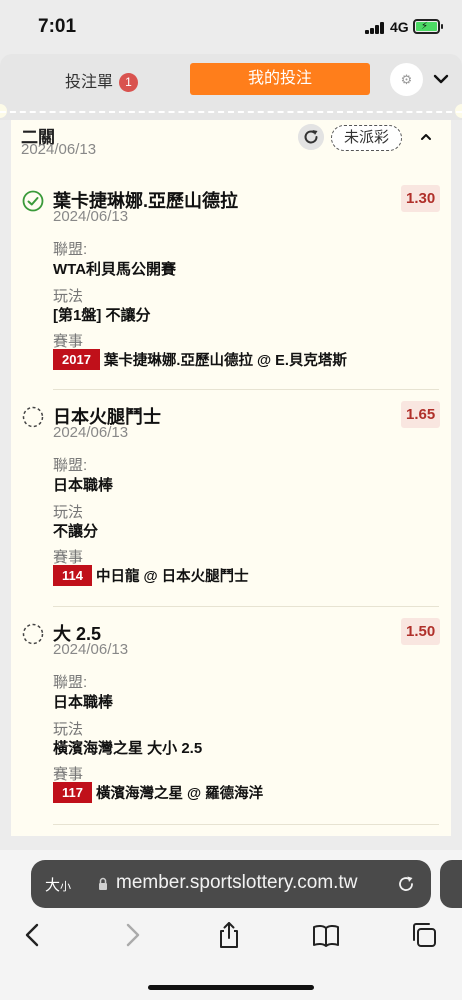 The image size is (462, 1000). Describe the element at coordinates (33, 935) in the screenshot. I see `back-icon` at that location.